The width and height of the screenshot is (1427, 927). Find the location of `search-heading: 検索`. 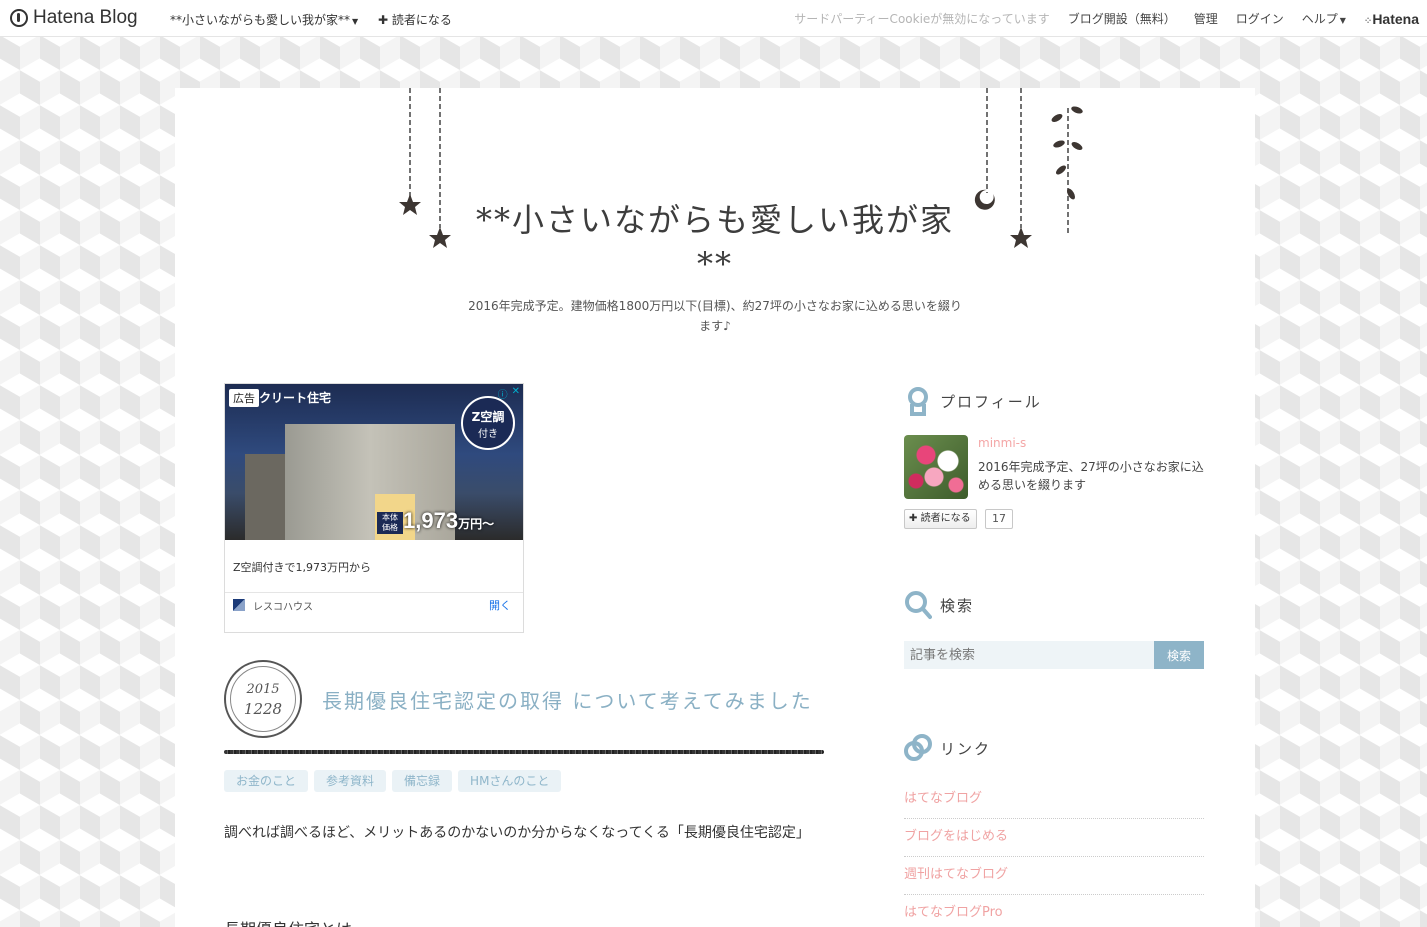

search-heading: 検索 is located at coordinates (939, 605).